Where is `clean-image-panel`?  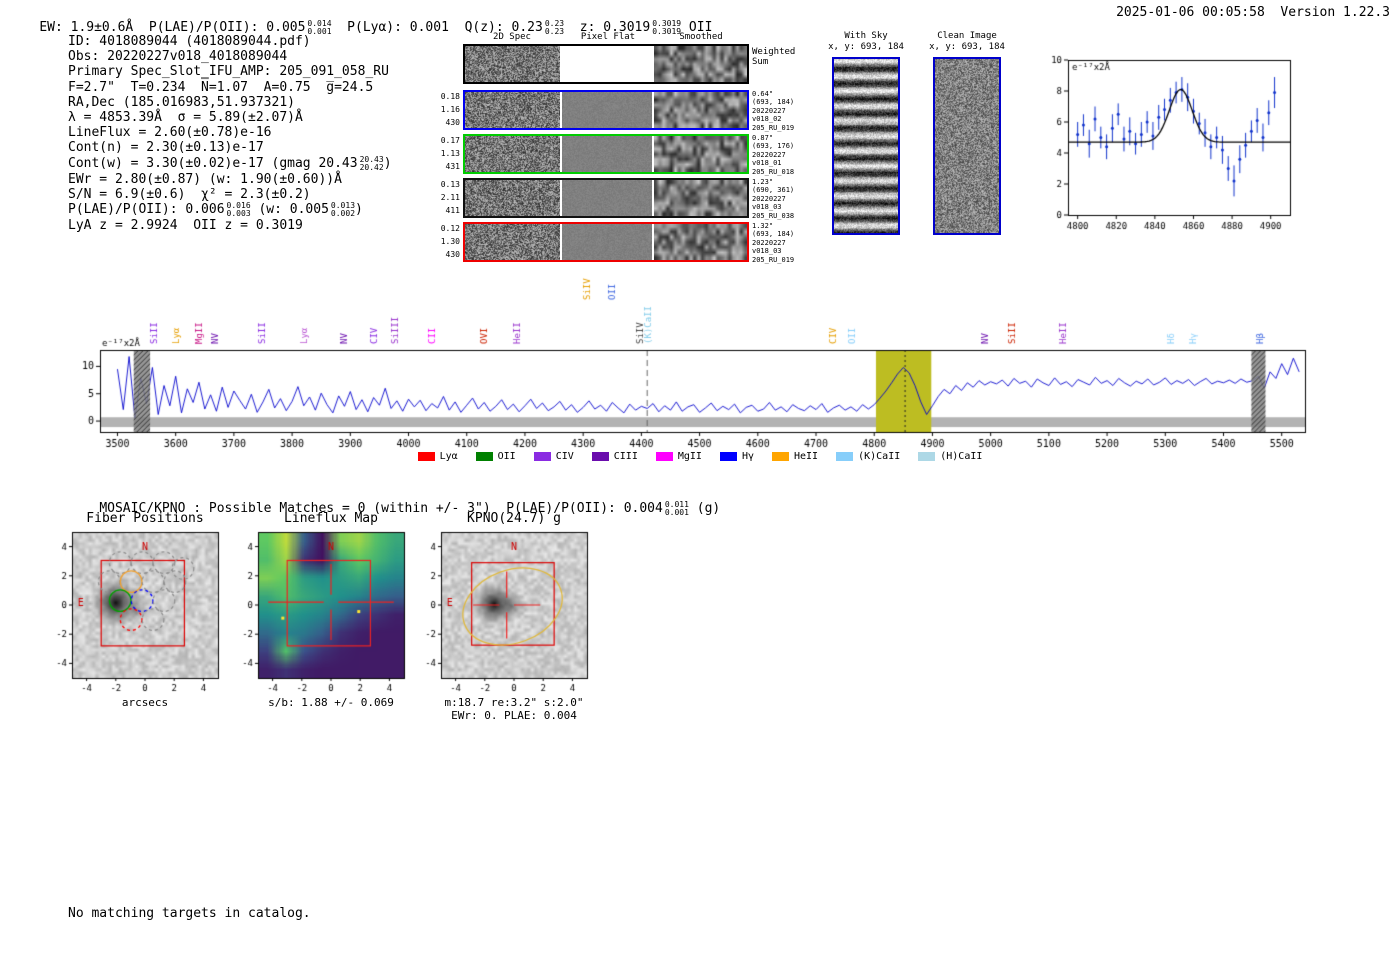
clean-image-panel is located at coordinates (967, 146).